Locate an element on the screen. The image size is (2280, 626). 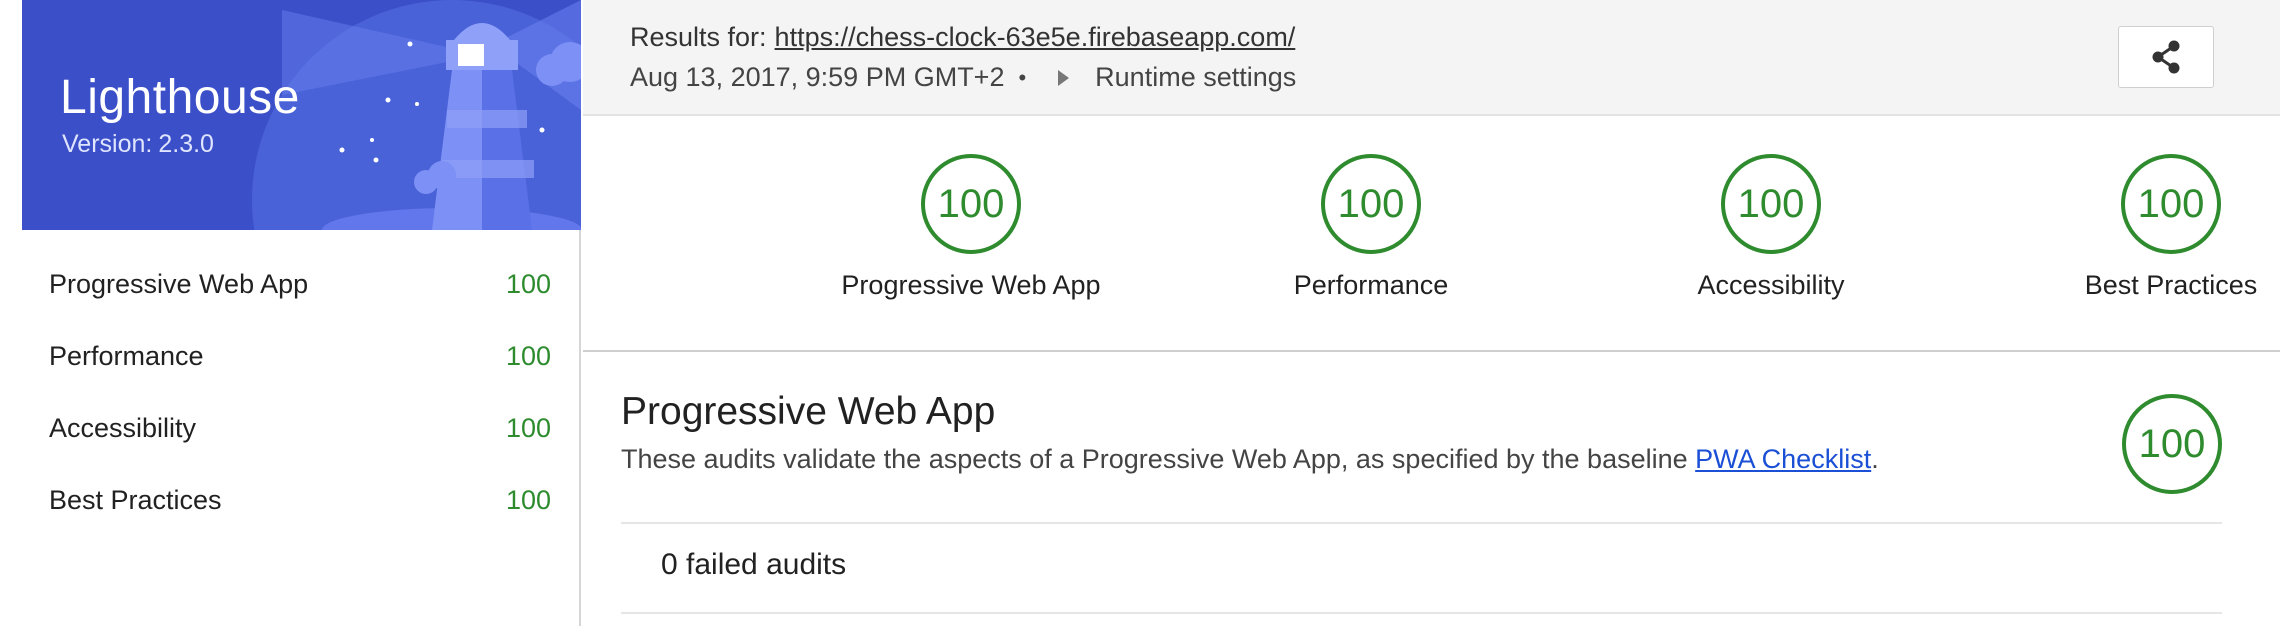
sidebar-item-performance: Performance 100 is located at coordinates (300, 356).